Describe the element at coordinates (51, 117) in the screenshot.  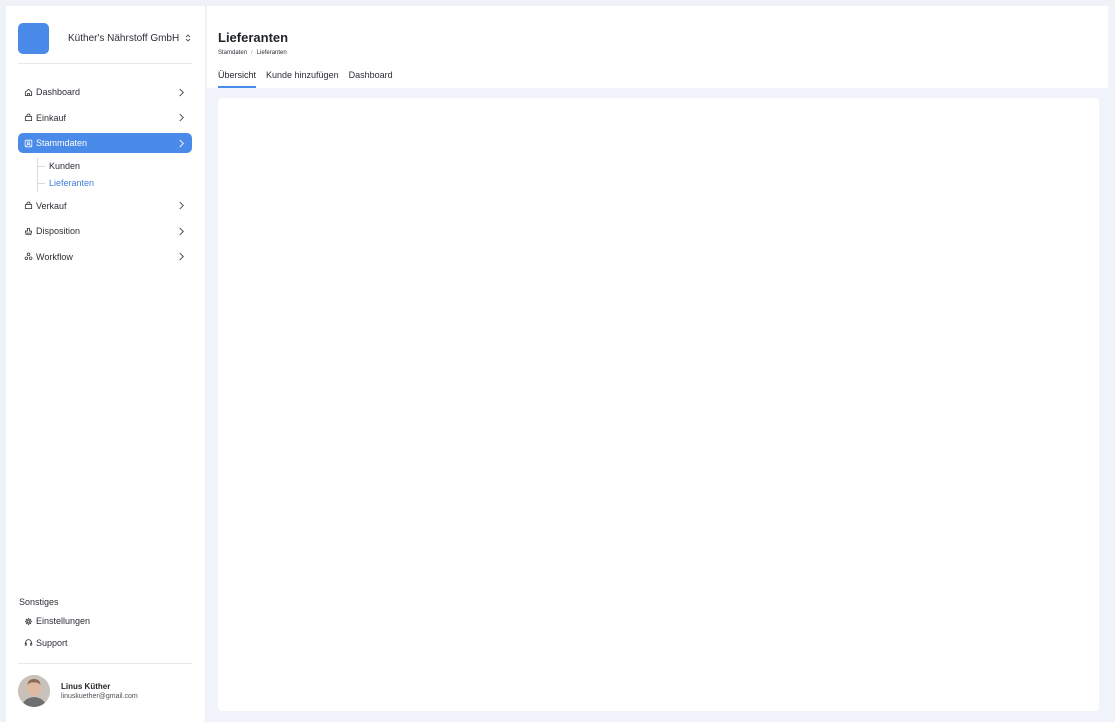
I see `sidebar-item-label: Einkauf` at that location.